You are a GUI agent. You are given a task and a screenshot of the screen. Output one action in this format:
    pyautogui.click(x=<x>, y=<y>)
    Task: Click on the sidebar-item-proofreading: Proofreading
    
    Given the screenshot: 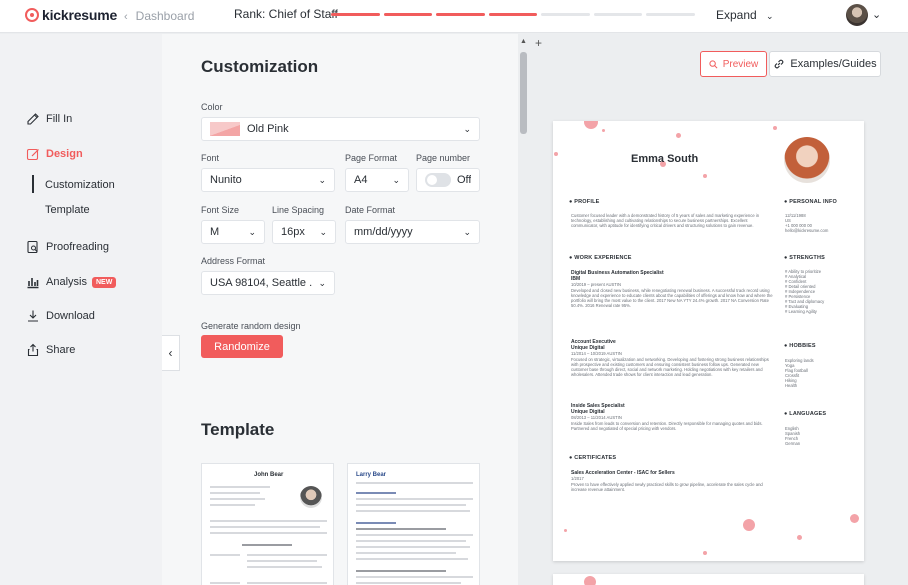 What is the action you would take?
    pyautogui.click(x=67, y=247)
    